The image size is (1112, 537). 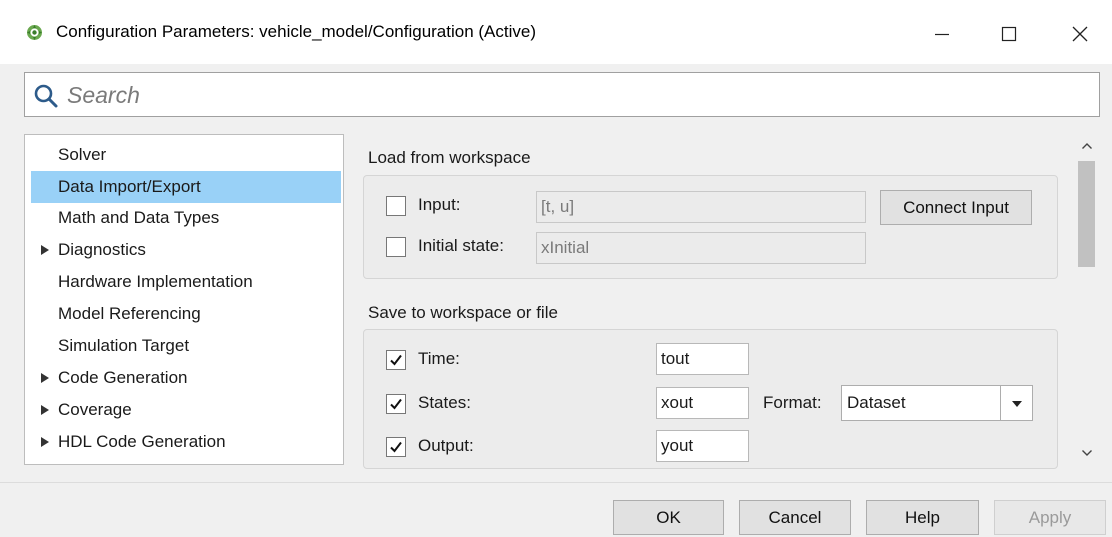 I want to click on scroll-up-button, so click(x=1087, y=146).